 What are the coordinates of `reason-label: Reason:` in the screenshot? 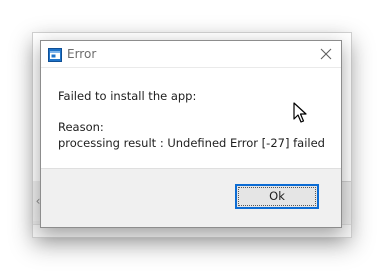 It's located at (81, 127).